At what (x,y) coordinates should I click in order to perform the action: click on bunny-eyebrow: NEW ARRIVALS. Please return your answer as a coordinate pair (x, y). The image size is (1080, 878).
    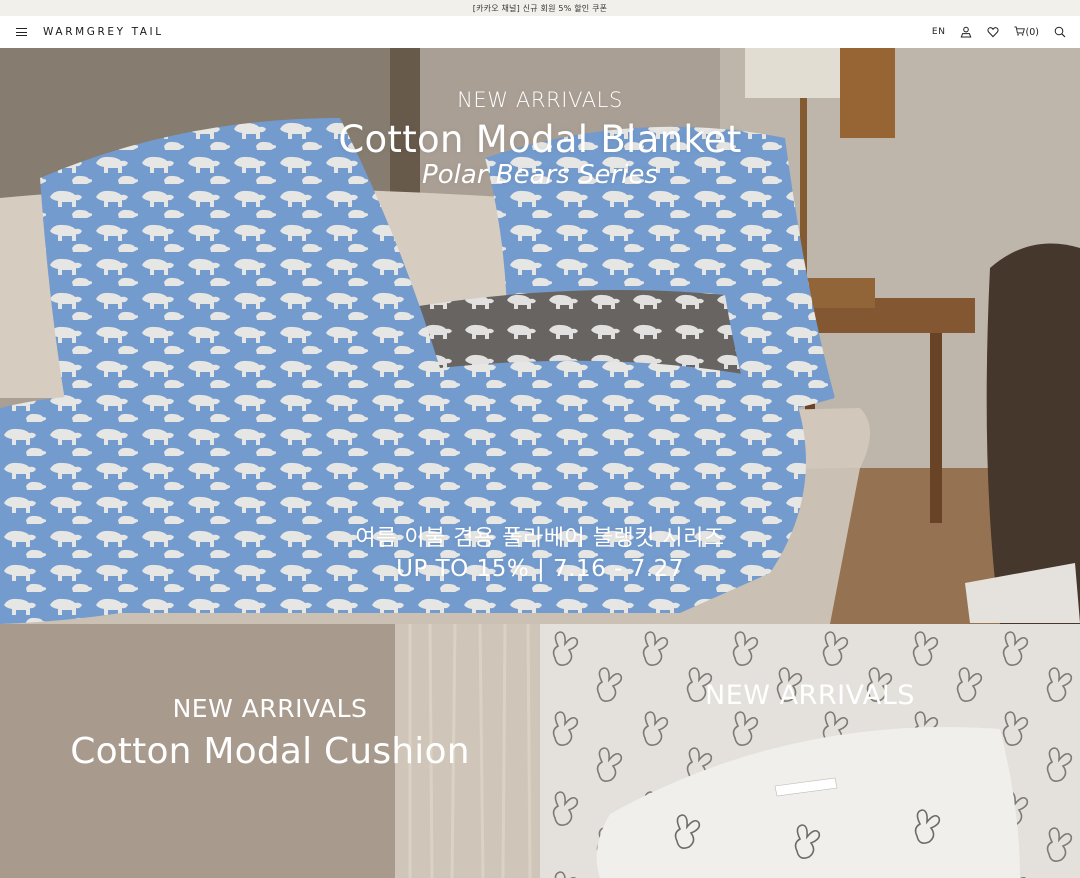
    Looking at the image, I should click on (810, 695).